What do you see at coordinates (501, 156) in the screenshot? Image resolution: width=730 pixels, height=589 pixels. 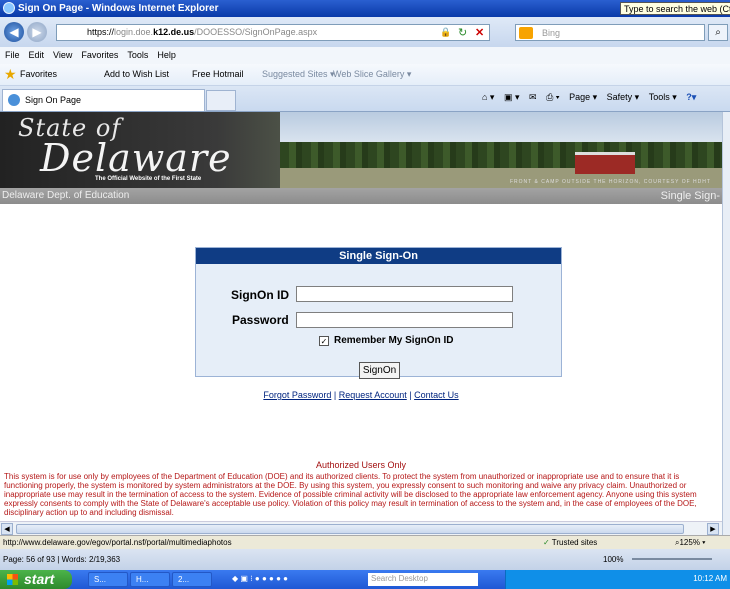 I see `banner-trees` at bounding box center [501, 156].